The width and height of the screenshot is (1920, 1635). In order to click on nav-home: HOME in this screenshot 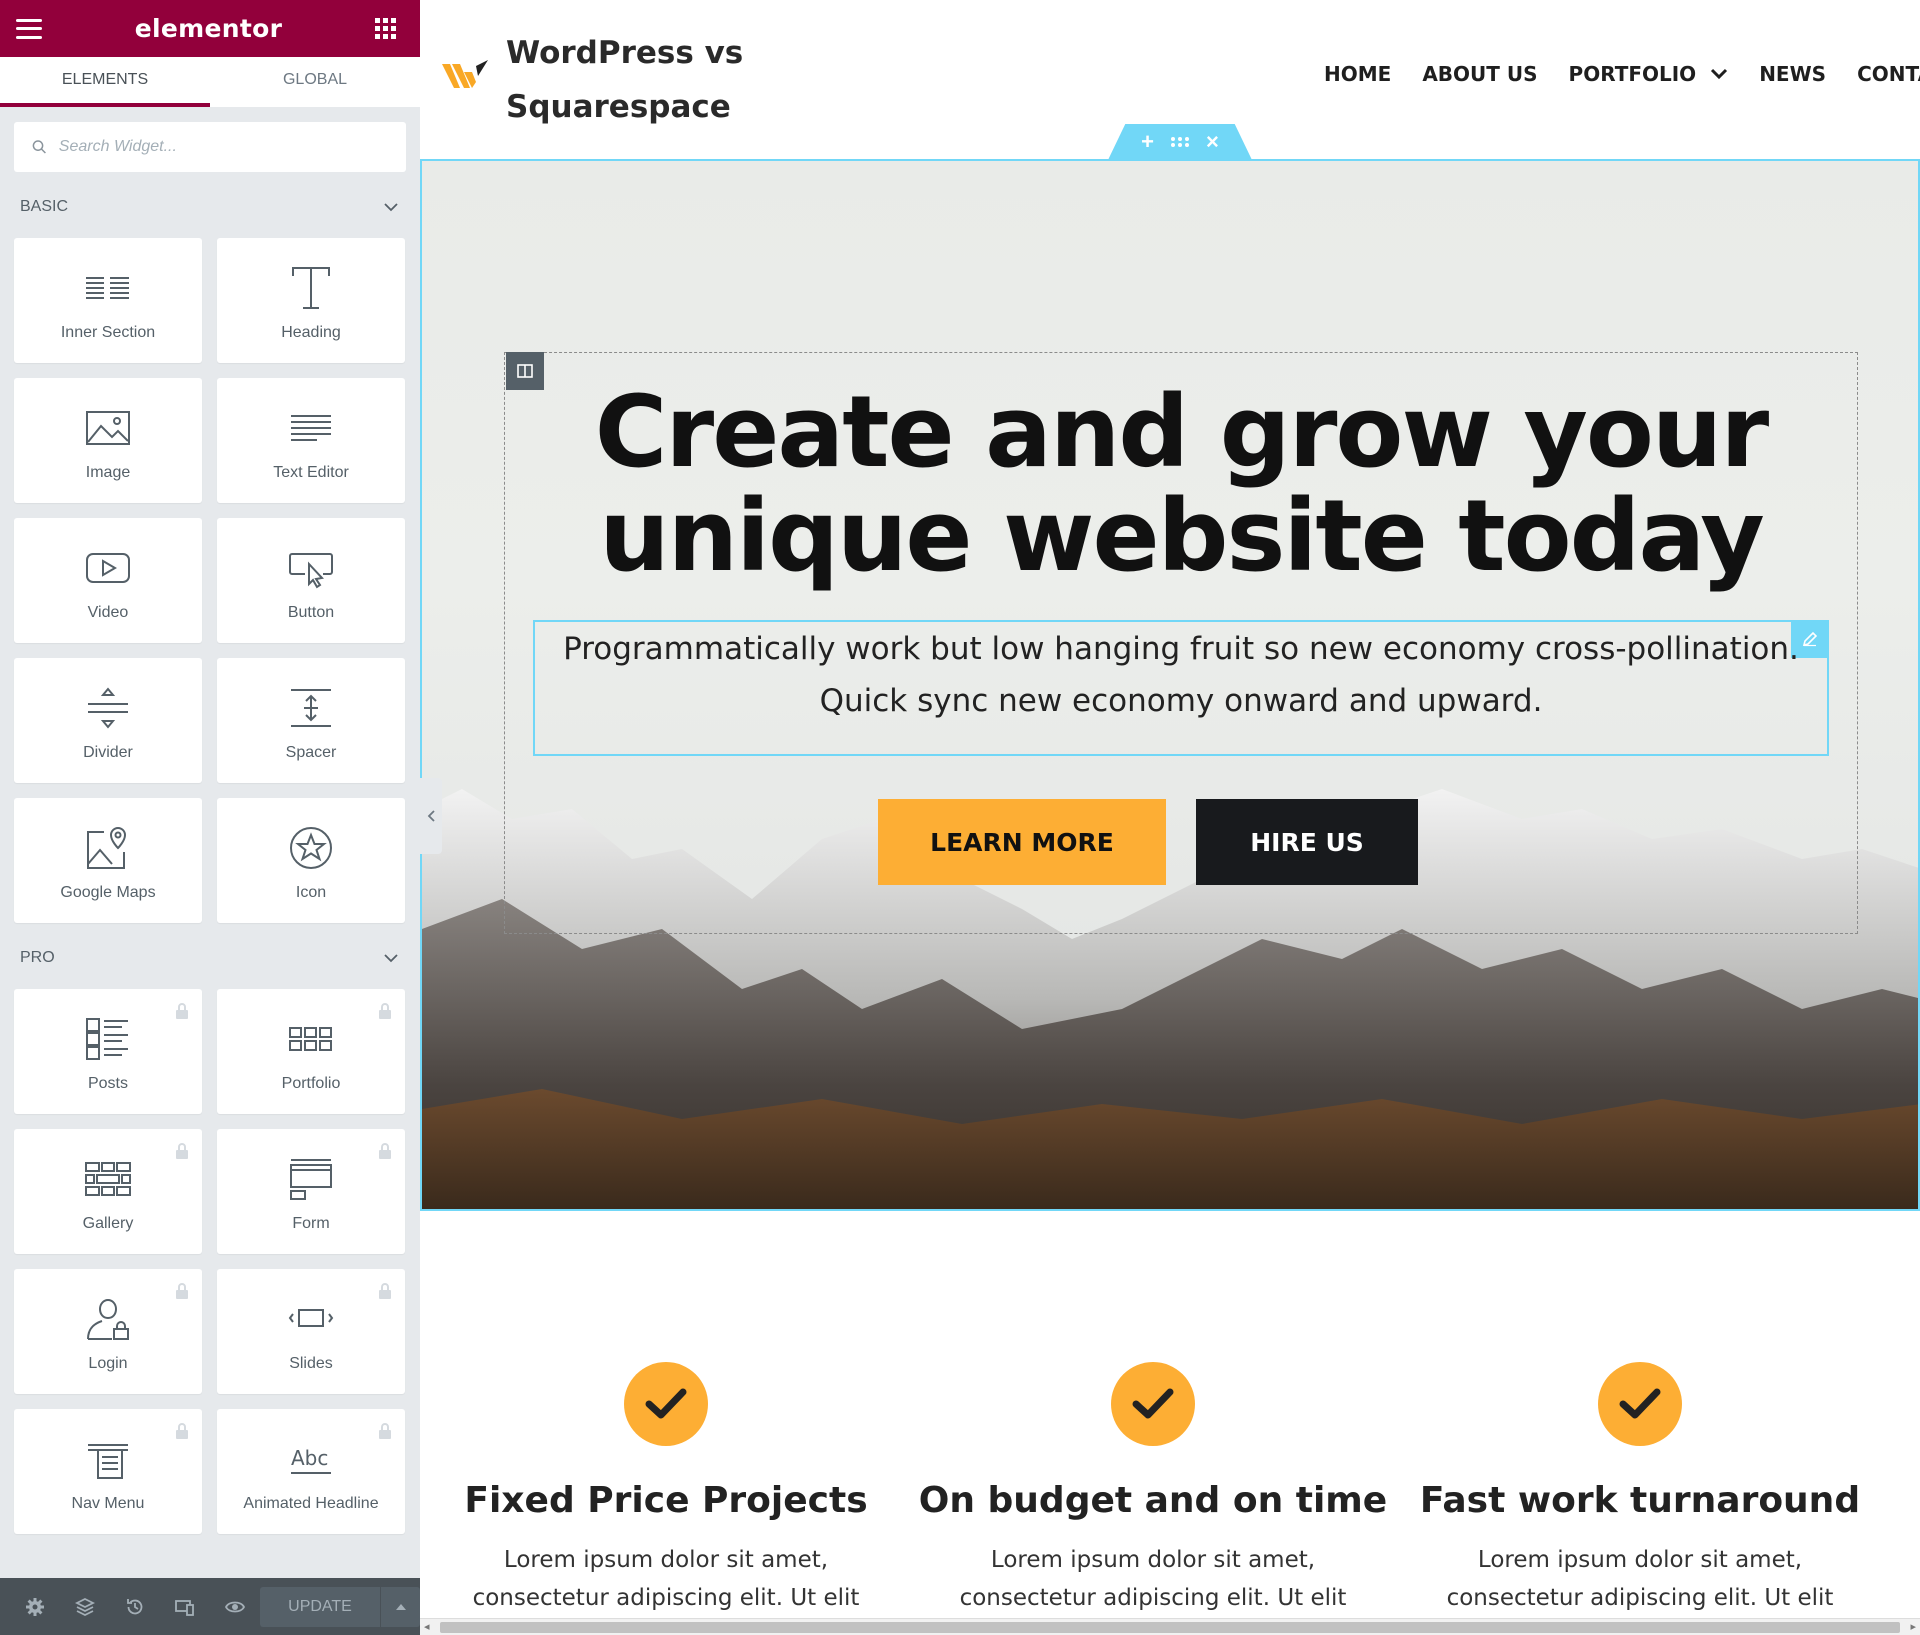, I will do `click(1357, 74)`.